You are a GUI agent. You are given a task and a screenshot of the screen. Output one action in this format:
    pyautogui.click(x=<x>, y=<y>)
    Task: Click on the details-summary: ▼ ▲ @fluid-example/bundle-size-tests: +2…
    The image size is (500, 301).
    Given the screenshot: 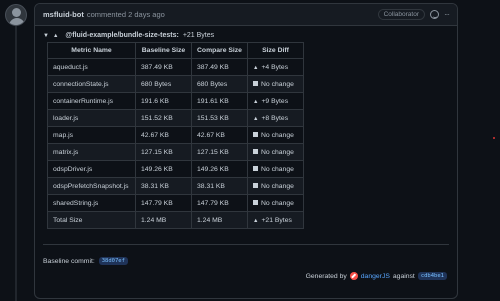 What is the action you would take?
    pyautogui.click(x=246, y=35)
    